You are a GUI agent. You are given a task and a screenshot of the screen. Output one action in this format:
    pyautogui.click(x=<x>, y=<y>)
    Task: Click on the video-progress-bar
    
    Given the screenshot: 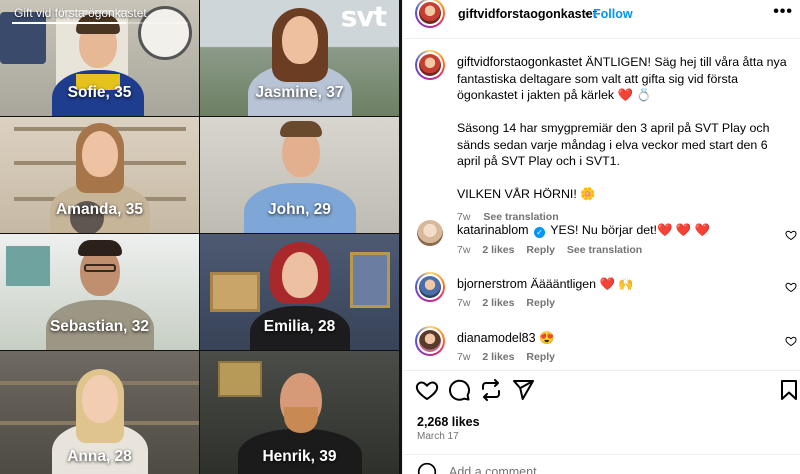 What is the action you would take?
    pyautogui.click(x=100, y=23)
    